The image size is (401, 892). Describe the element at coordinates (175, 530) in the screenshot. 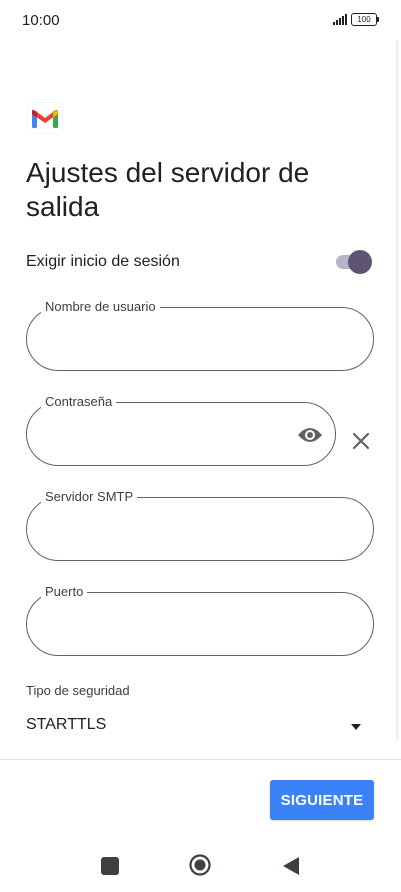

I see `smtp-server-input` at that location.